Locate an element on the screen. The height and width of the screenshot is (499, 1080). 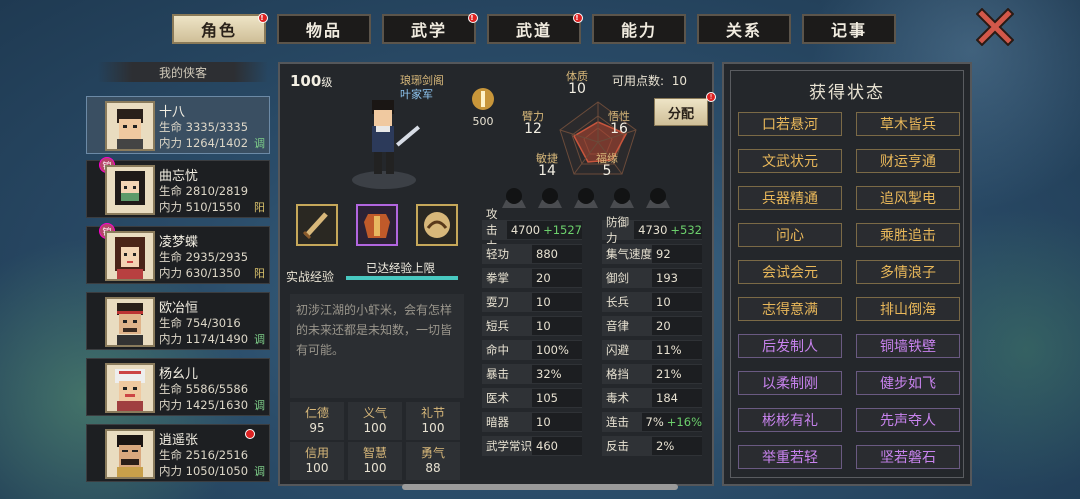
stat-row: 医术 105 is located at coordinates (532, 398).